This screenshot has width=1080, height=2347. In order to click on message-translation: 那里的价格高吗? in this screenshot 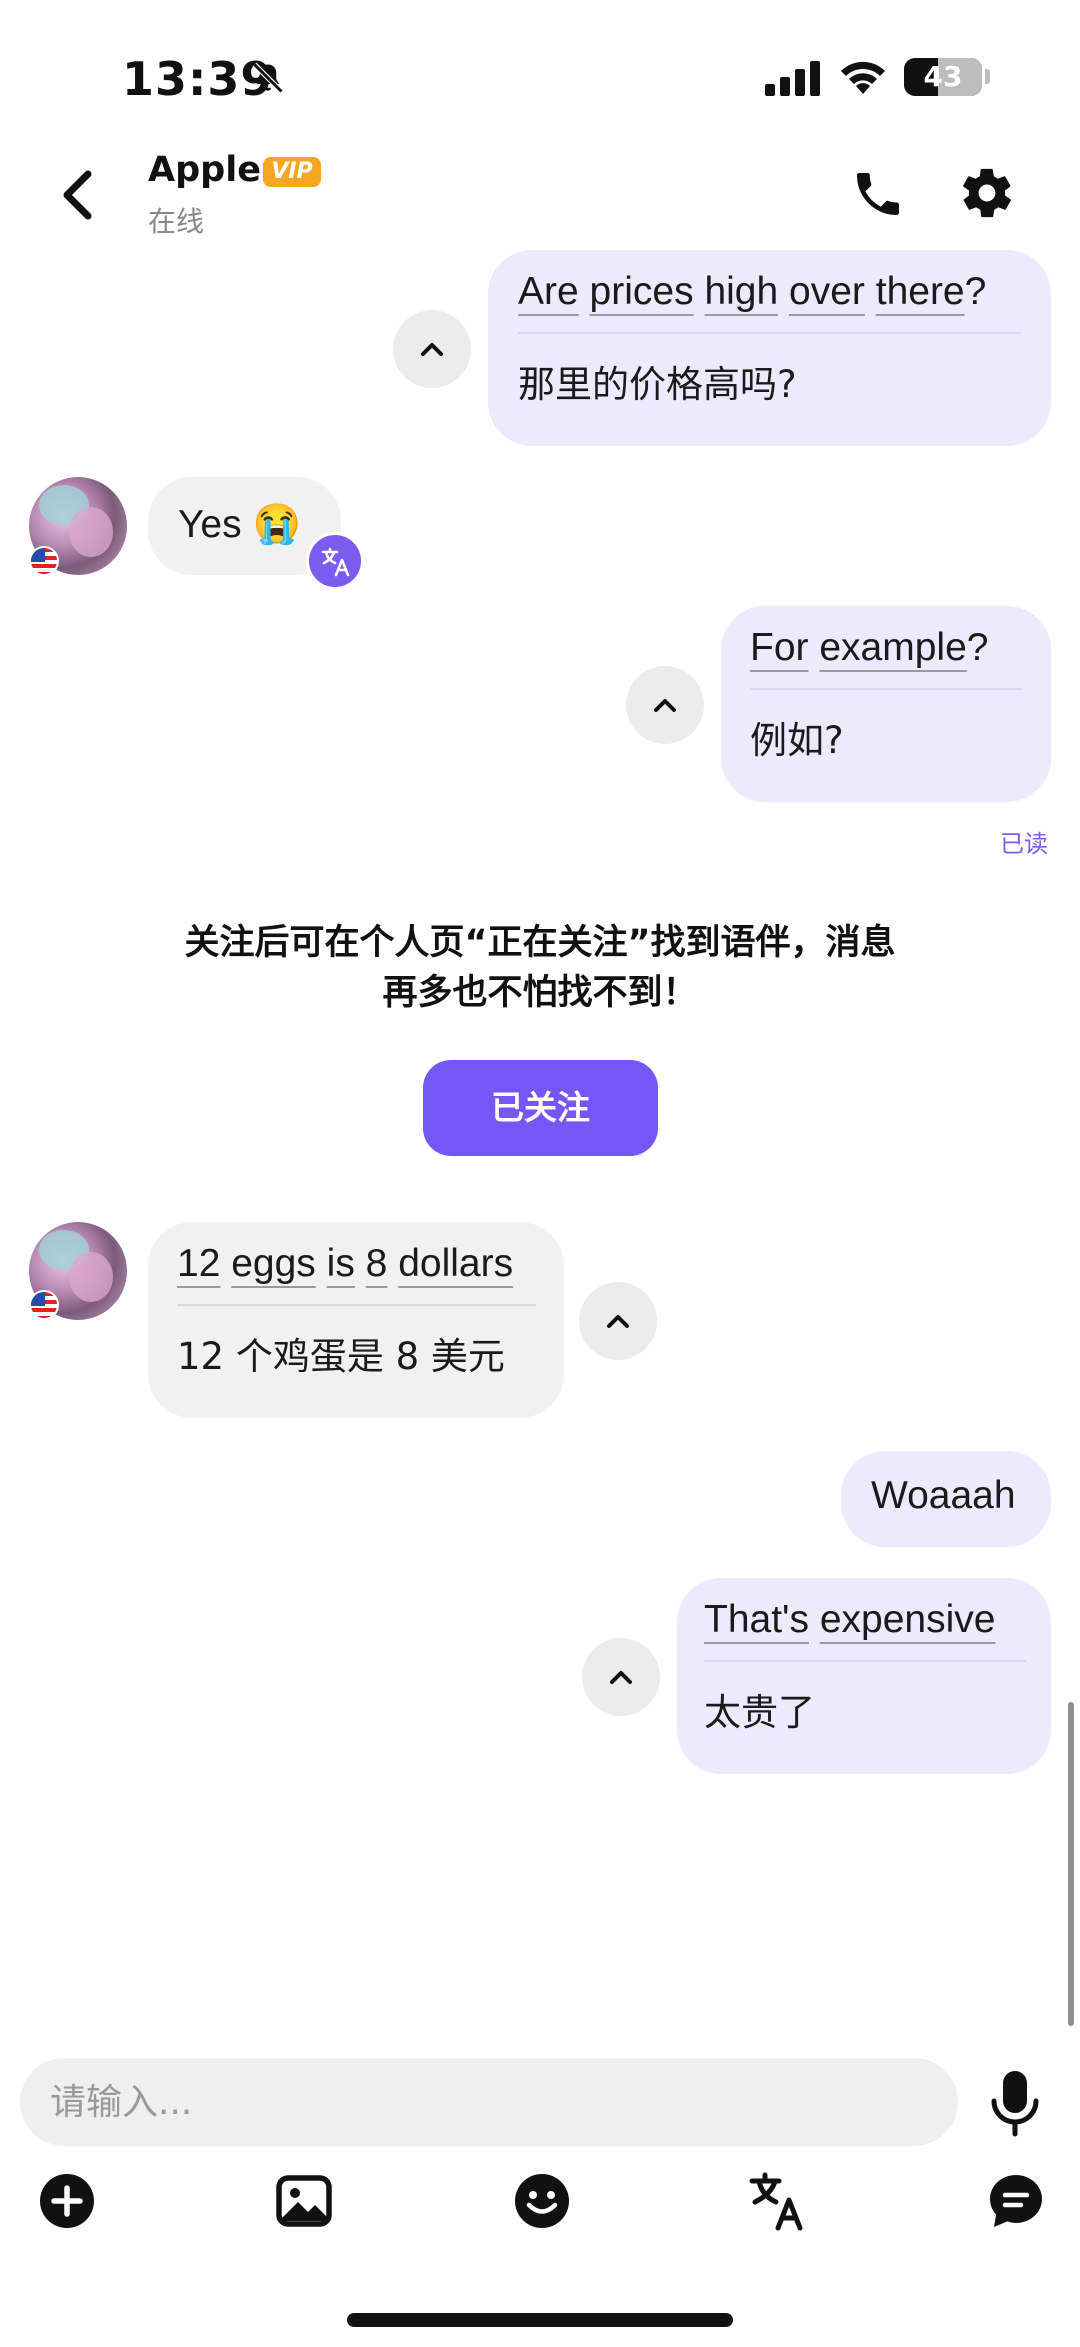, I will do `click(657, 384)`.